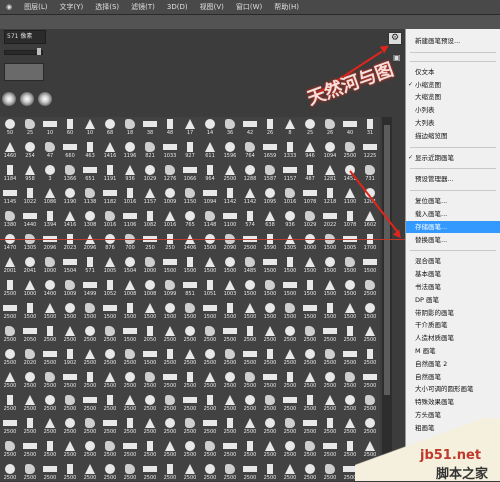 This screenshot has width=500, height=482. What do you see at coordinates (190, 244) in the screenshot?
I see `brush-preset: 1406` at bounding box center [190, 244].